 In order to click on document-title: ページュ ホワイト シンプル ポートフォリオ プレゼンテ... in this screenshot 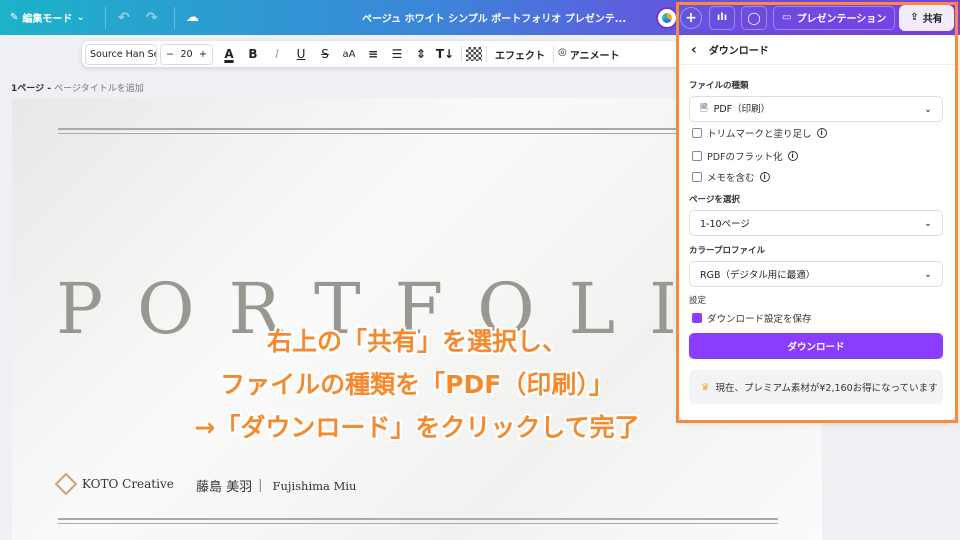, I will do `click(494, 17)`.